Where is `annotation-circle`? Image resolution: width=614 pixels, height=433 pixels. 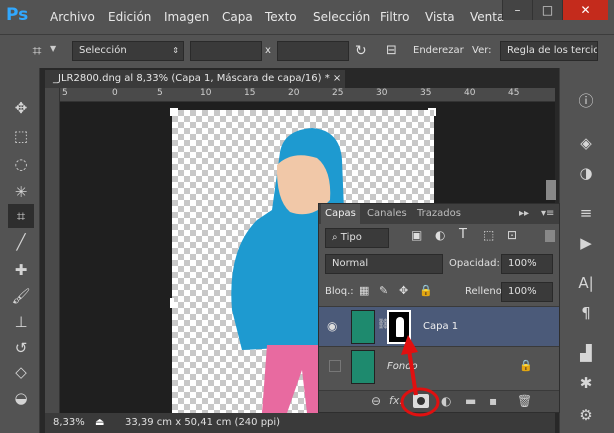 annotation-circle is located at coordinates (420, 402).